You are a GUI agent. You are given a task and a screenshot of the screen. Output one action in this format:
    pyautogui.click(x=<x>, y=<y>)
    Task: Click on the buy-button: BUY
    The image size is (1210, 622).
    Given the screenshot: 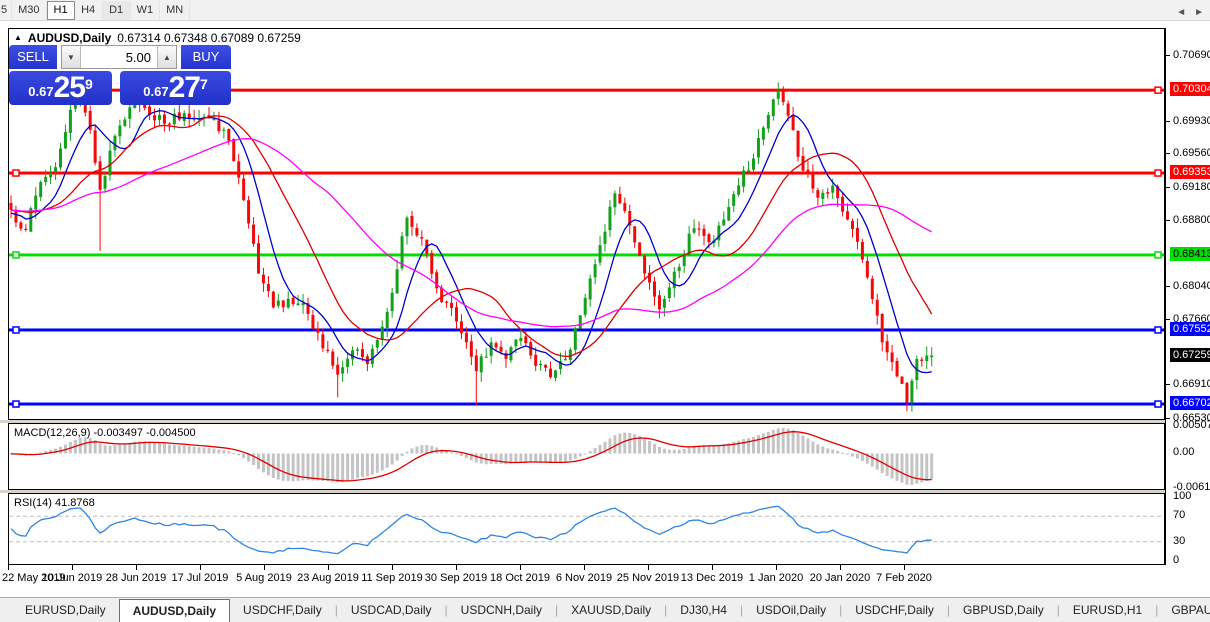 What is the action you would take?
    pyautogui.click(x=206, y=57)
    